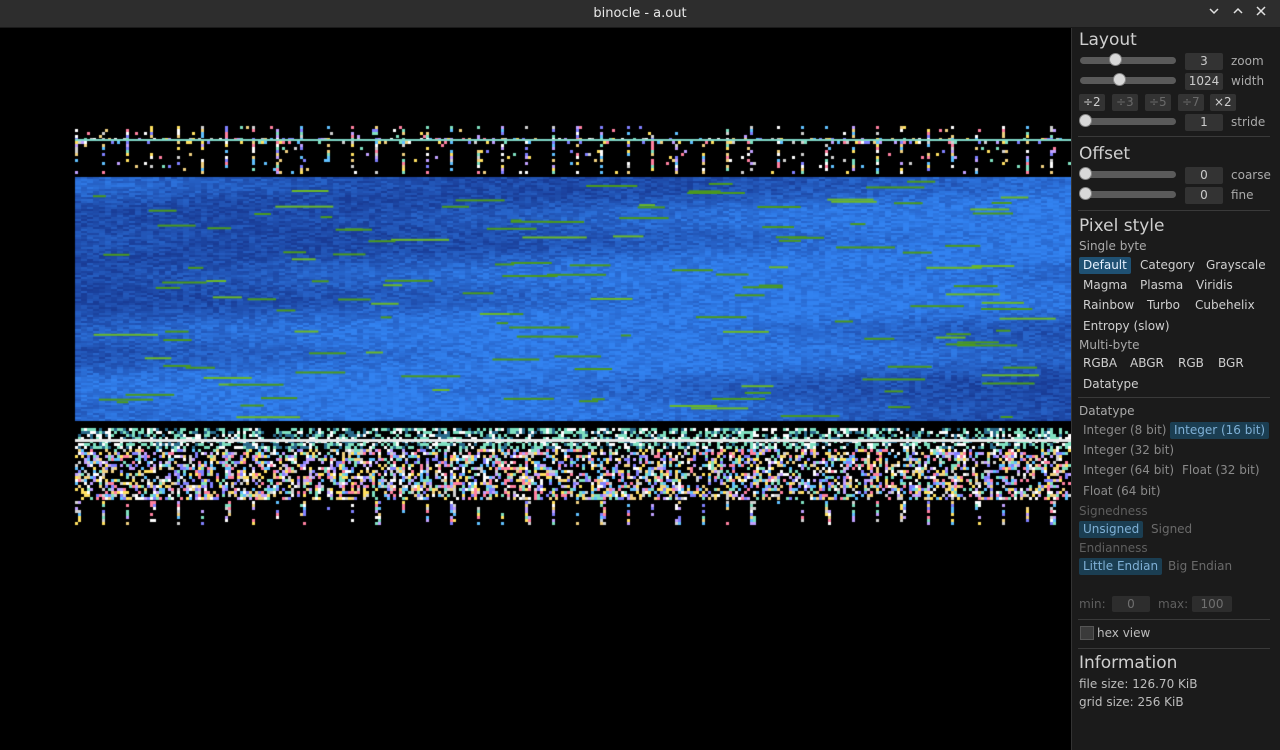 The image size is (1280, 750). I want to click on datatype-int16-button: Integer (16 bit), so click(1220, 430).